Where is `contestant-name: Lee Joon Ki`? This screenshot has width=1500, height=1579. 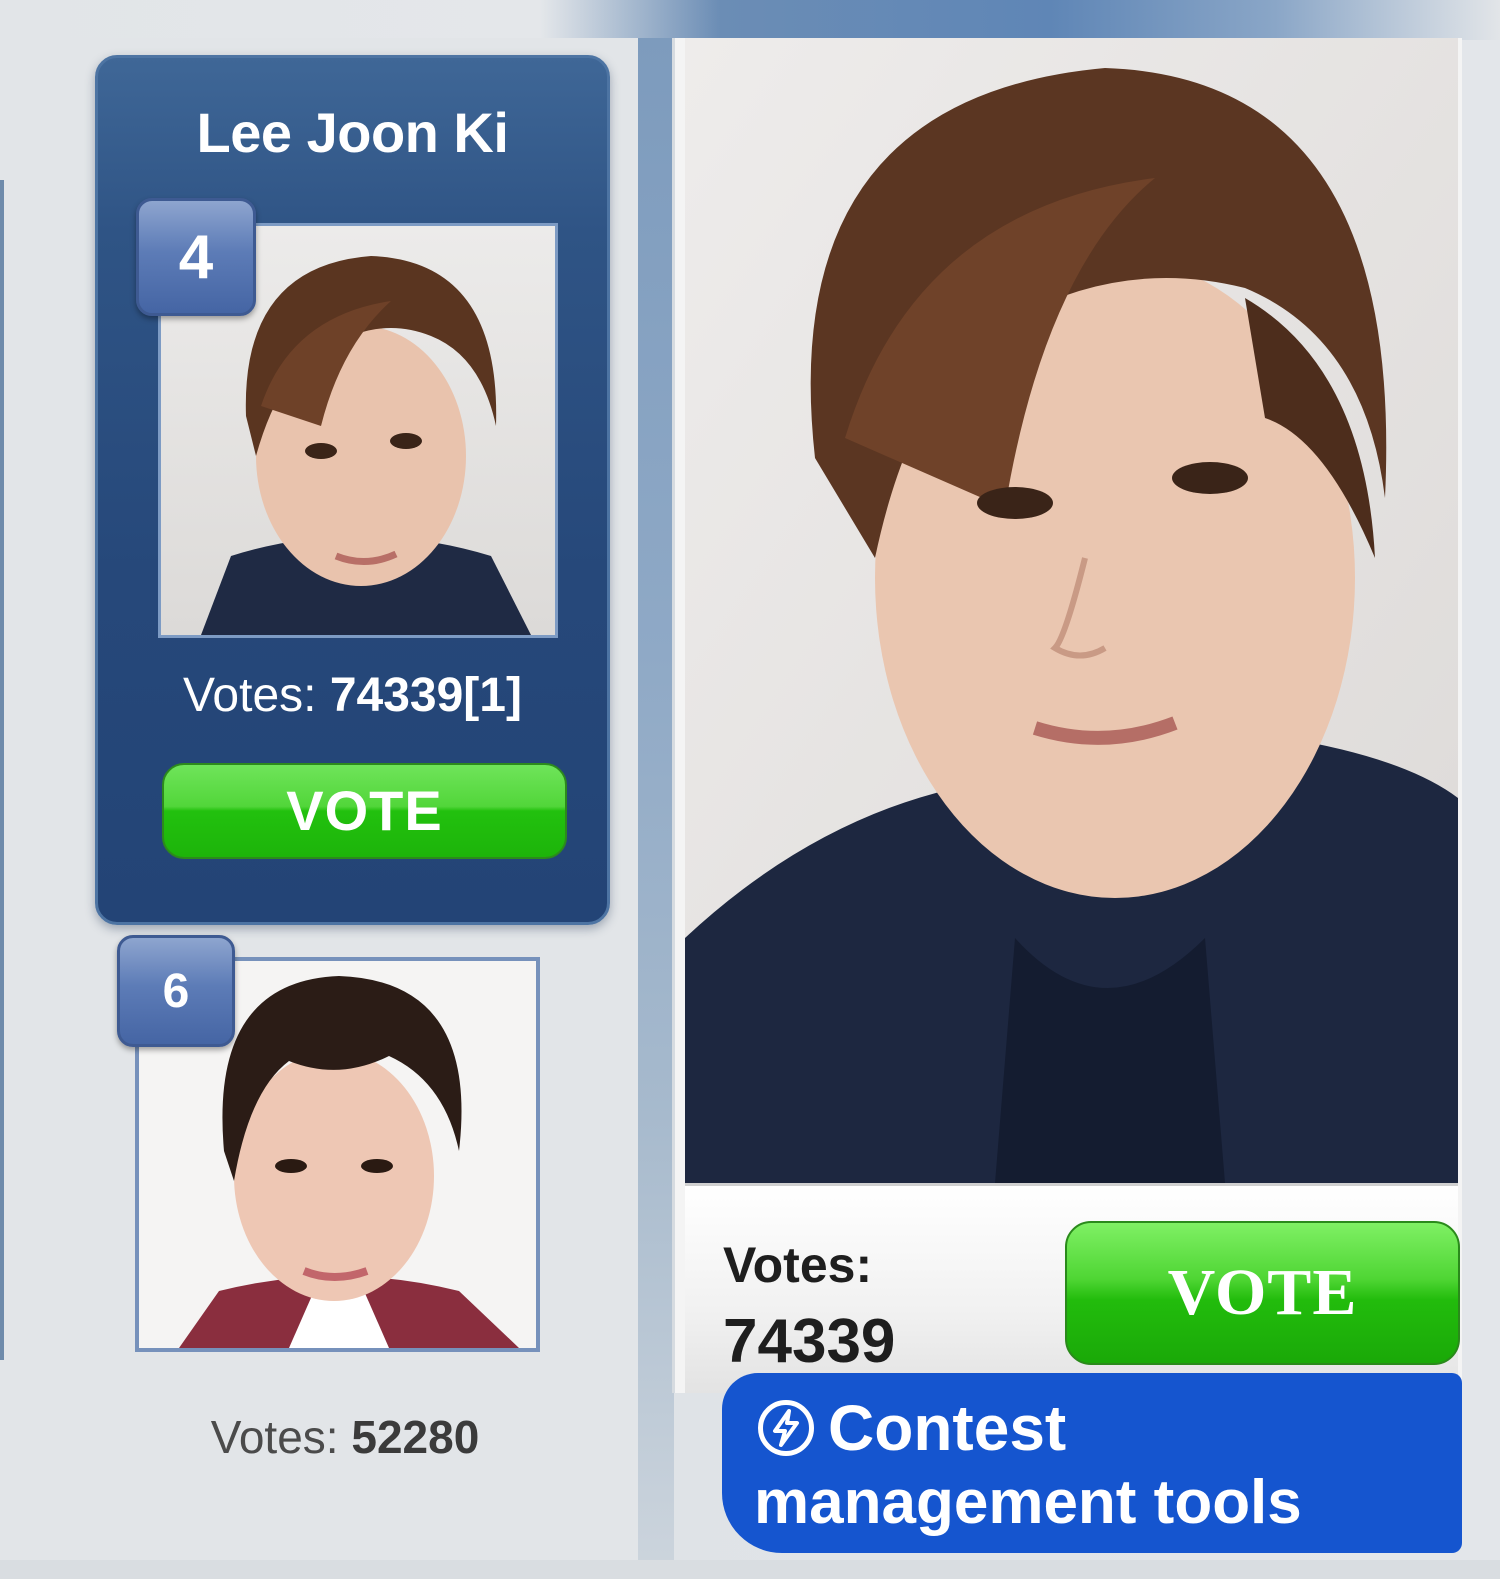 contestant-name: Lee Joon Ki is located at coordinates (352, 132).